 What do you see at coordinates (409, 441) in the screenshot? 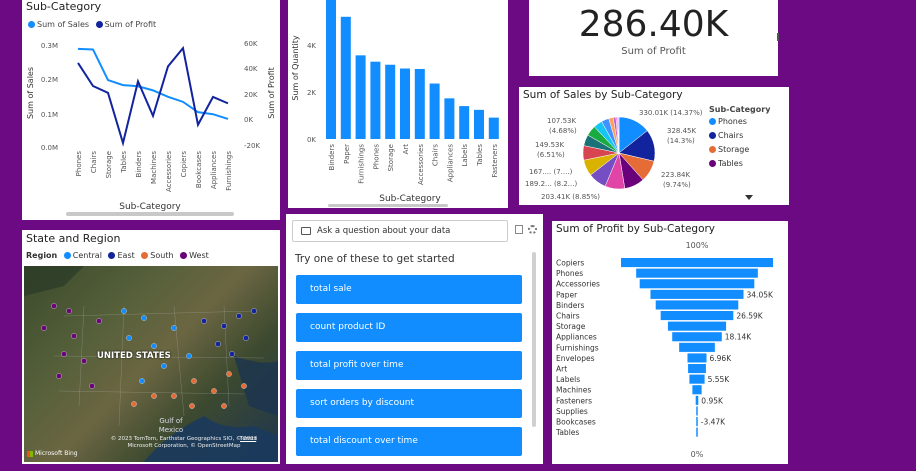
I see `suggestion-total-discount-over-time: total discount over time` at bounding box center [409, 441].